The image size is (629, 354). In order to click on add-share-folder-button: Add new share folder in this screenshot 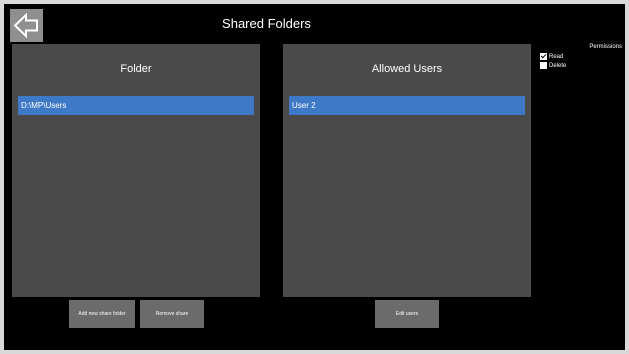, I will do `click(102, 314)`.